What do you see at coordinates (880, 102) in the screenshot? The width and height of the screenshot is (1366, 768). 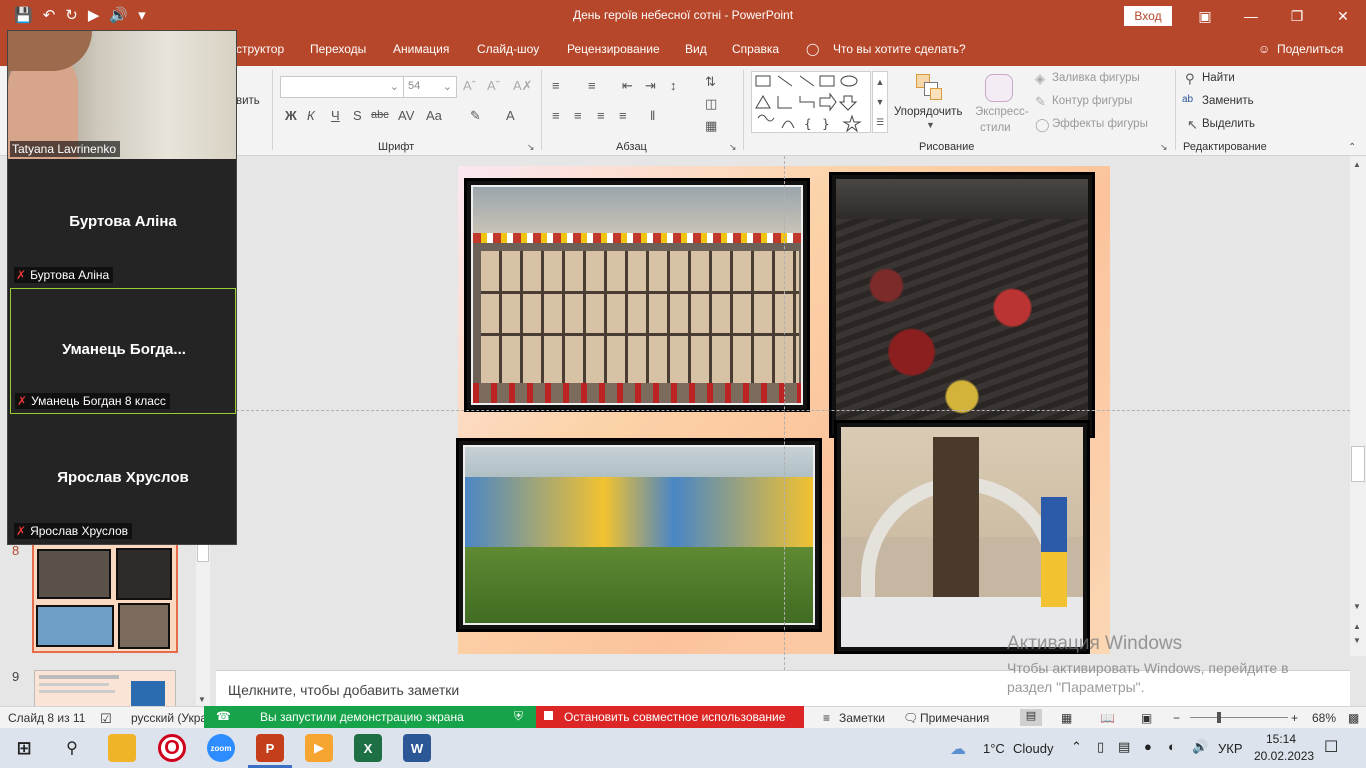 I see `shapes-gallery-scroll: ▲ ▼ ☰` at bounding box center [880, 102].